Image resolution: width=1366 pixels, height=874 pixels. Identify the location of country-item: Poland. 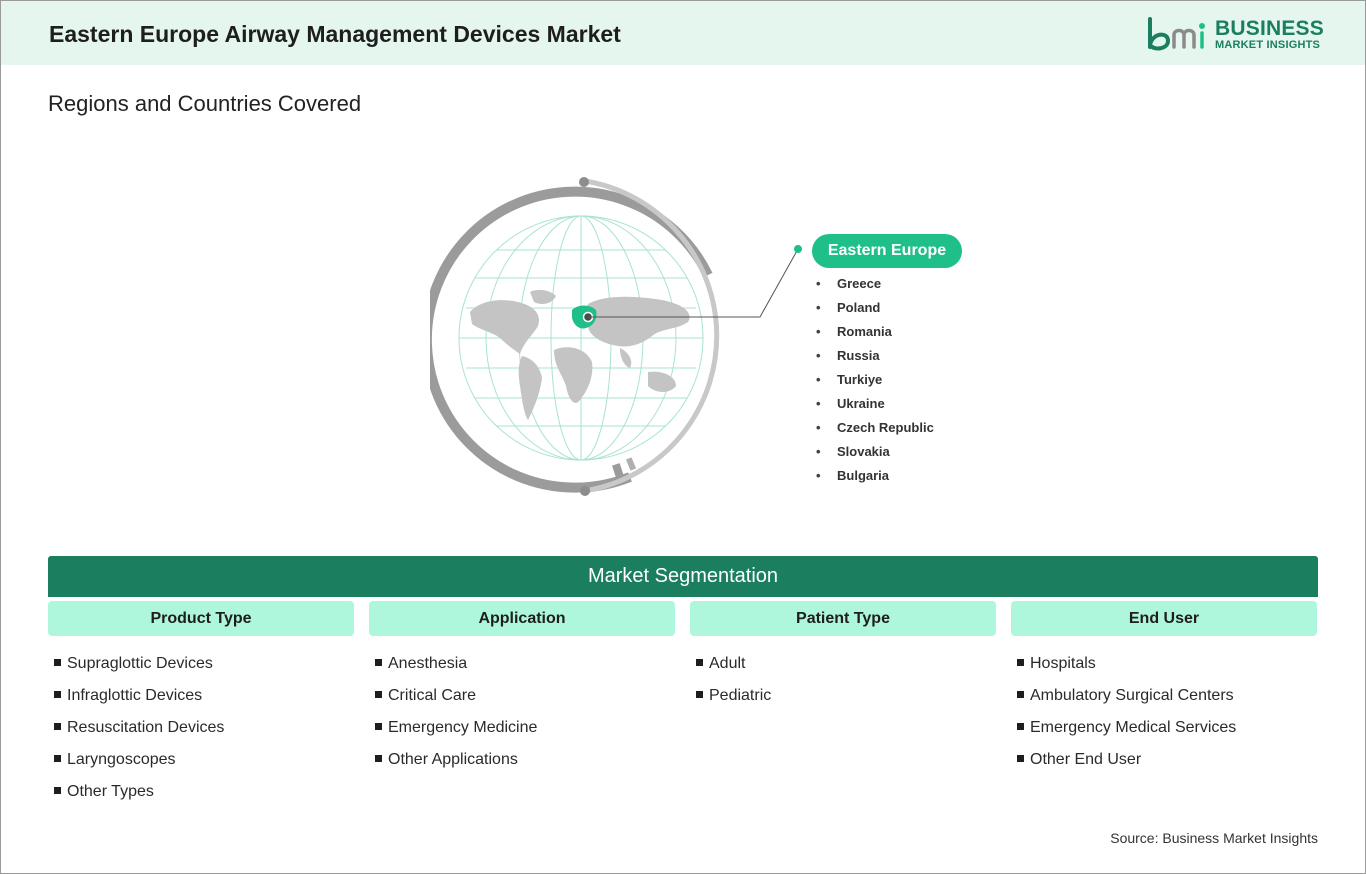
(875, 310).